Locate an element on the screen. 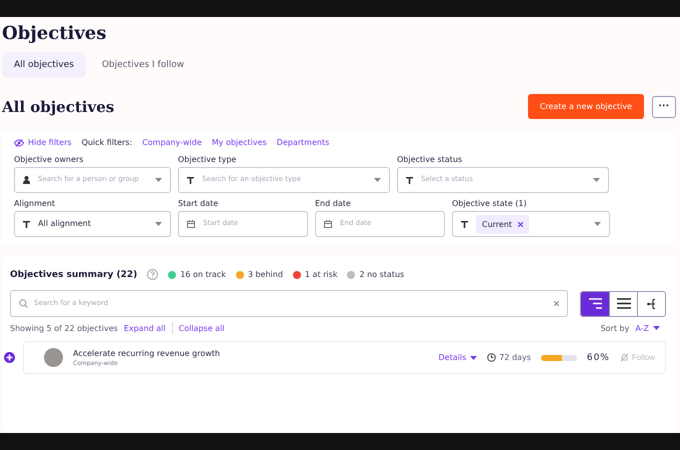 The width and height of the screenshot is (680, 450). field-label: Alignment is located at coordinates (35, 203).